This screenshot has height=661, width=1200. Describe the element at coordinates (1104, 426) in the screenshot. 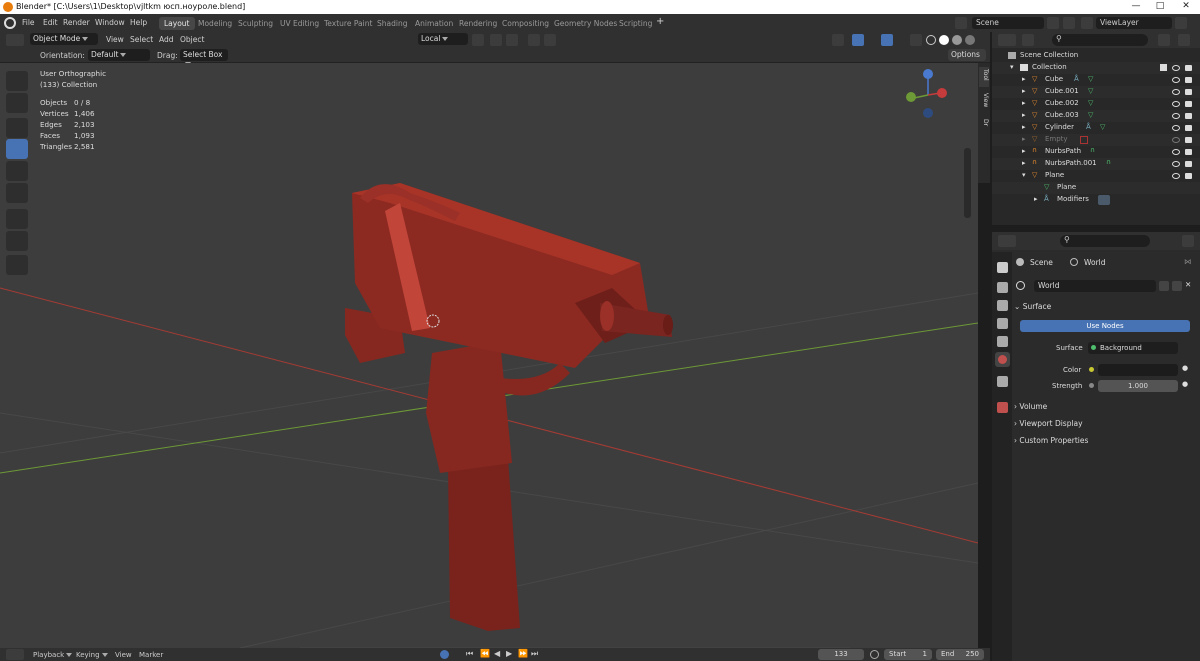

I see `viewport-display-panel-header: › Viewport Display` at that location.